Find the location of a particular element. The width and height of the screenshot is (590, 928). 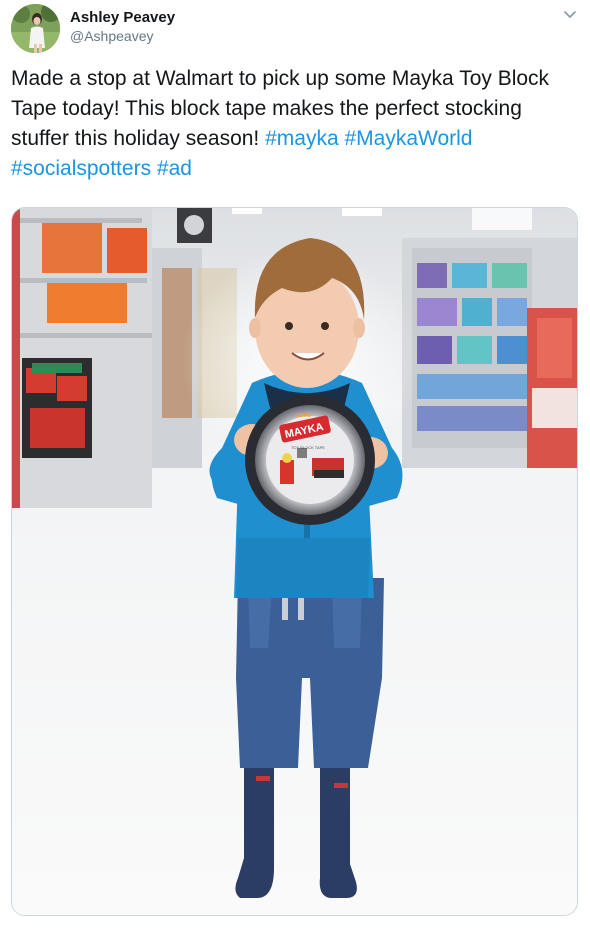

author-avatar is located at coordinates (35, 28).